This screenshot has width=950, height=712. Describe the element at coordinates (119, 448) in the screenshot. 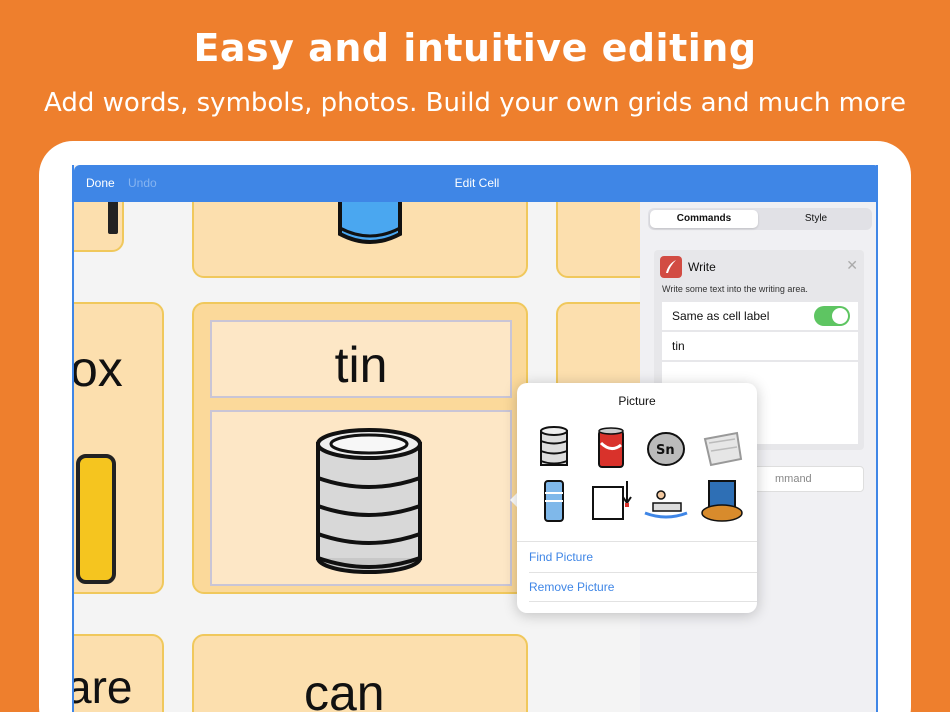

I see `grid-cell-box: ox` at that location.